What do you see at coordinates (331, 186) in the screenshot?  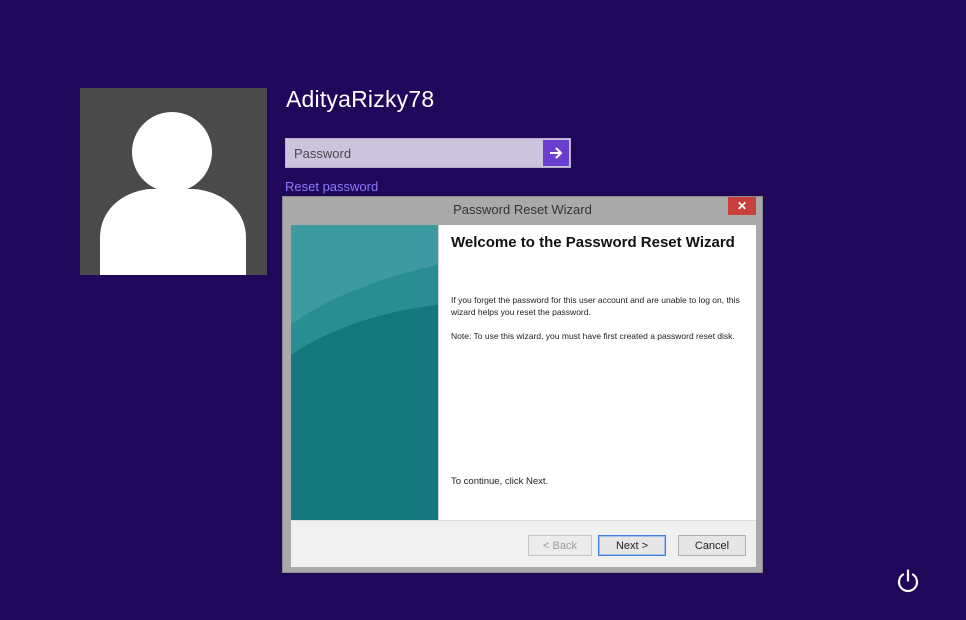 I see `reset-password-link: Reset password` at bounding box center [331, 186].